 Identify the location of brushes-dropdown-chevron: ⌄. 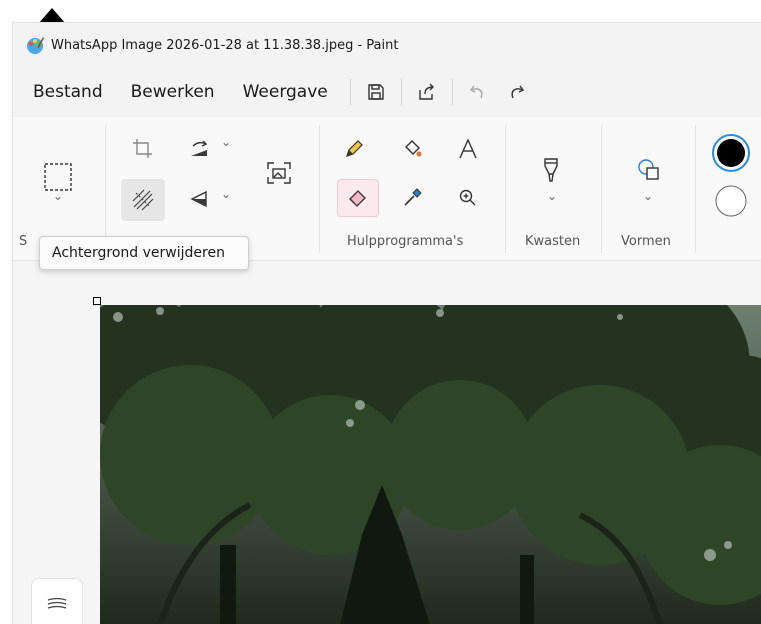
(552, 196).